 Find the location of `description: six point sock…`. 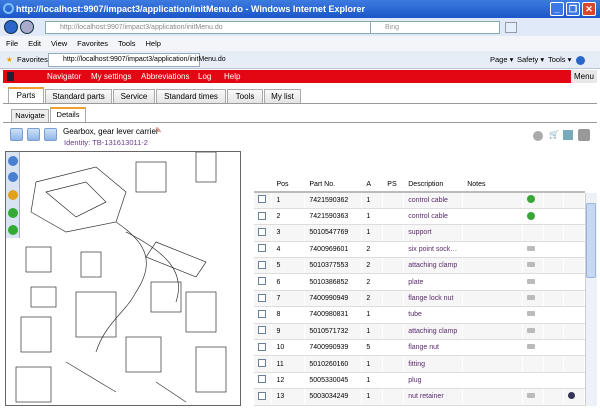

description: six point sock… is located at coordinates (433, 250).